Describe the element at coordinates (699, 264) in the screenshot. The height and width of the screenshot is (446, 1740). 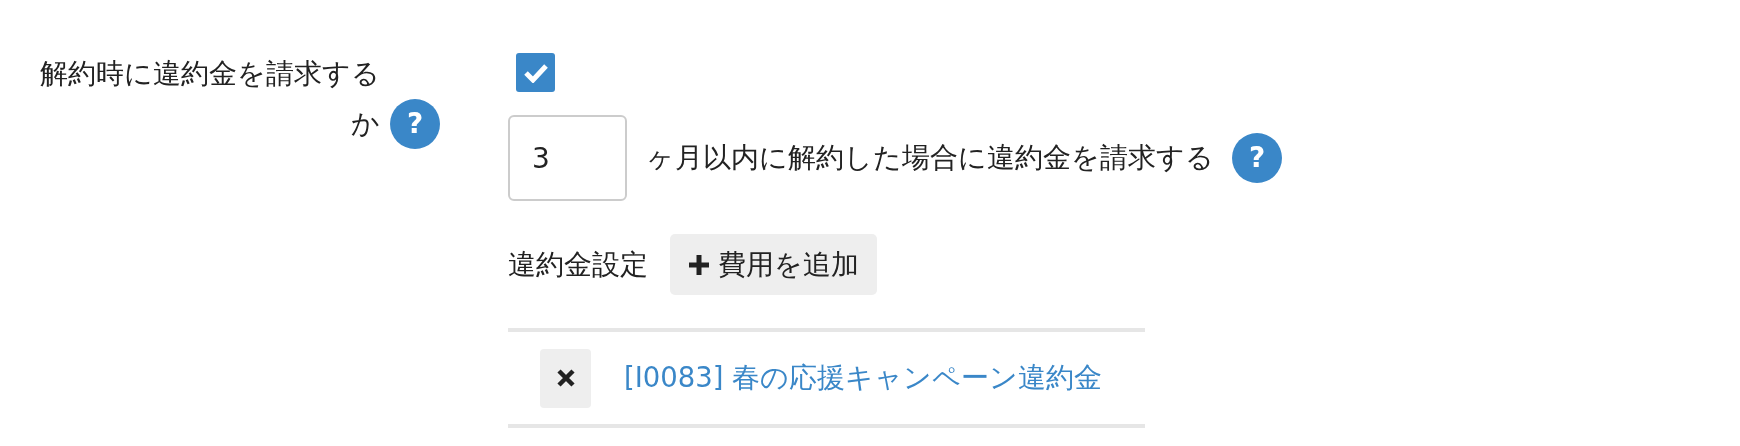
I see `plus-icon` at that location.